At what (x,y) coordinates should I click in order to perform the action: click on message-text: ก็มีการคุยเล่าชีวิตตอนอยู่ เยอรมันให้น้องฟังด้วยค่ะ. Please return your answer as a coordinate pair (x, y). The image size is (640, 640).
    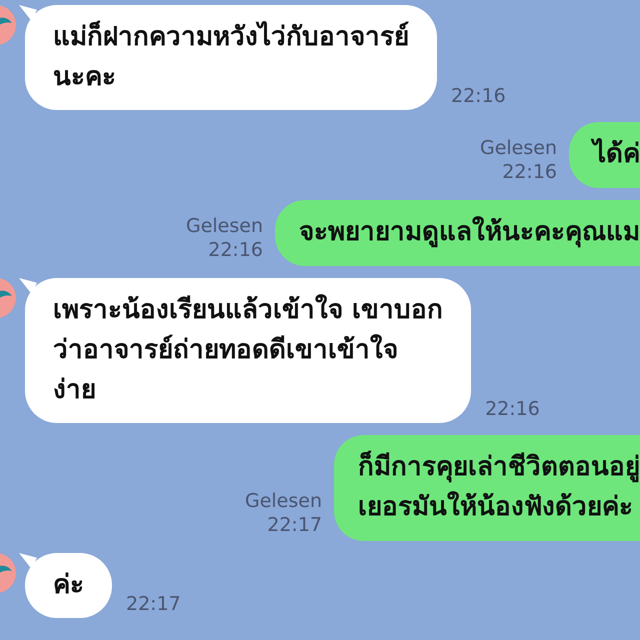
    Looking at the image, I should click on (499, 487).